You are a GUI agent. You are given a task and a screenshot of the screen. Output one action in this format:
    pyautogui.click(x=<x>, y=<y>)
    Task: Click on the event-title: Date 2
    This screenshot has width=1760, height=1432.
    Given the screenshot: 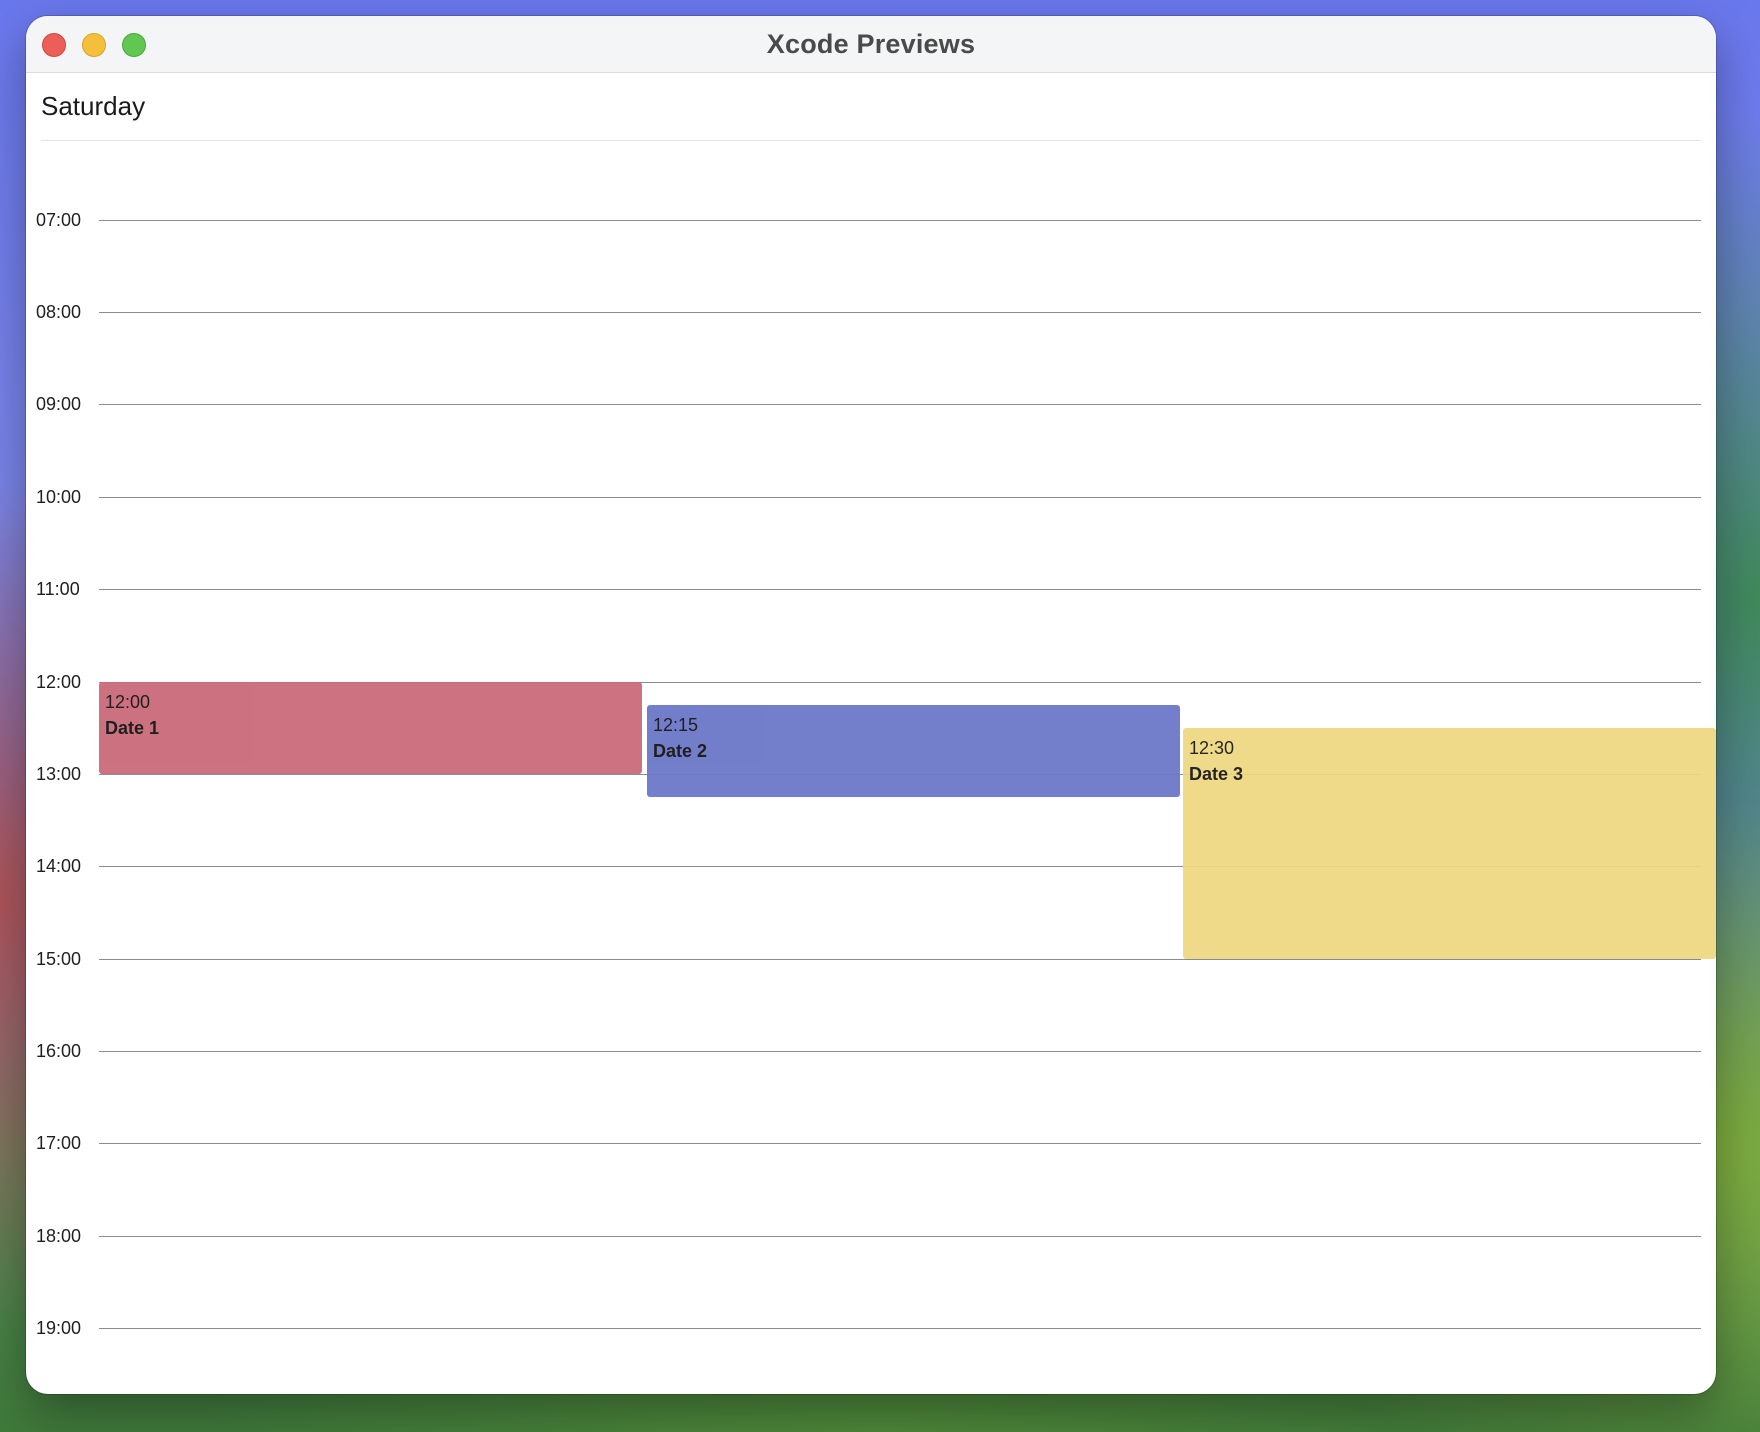 What is the action you would take?
    pyautogui.click(x=680, y=751)
    